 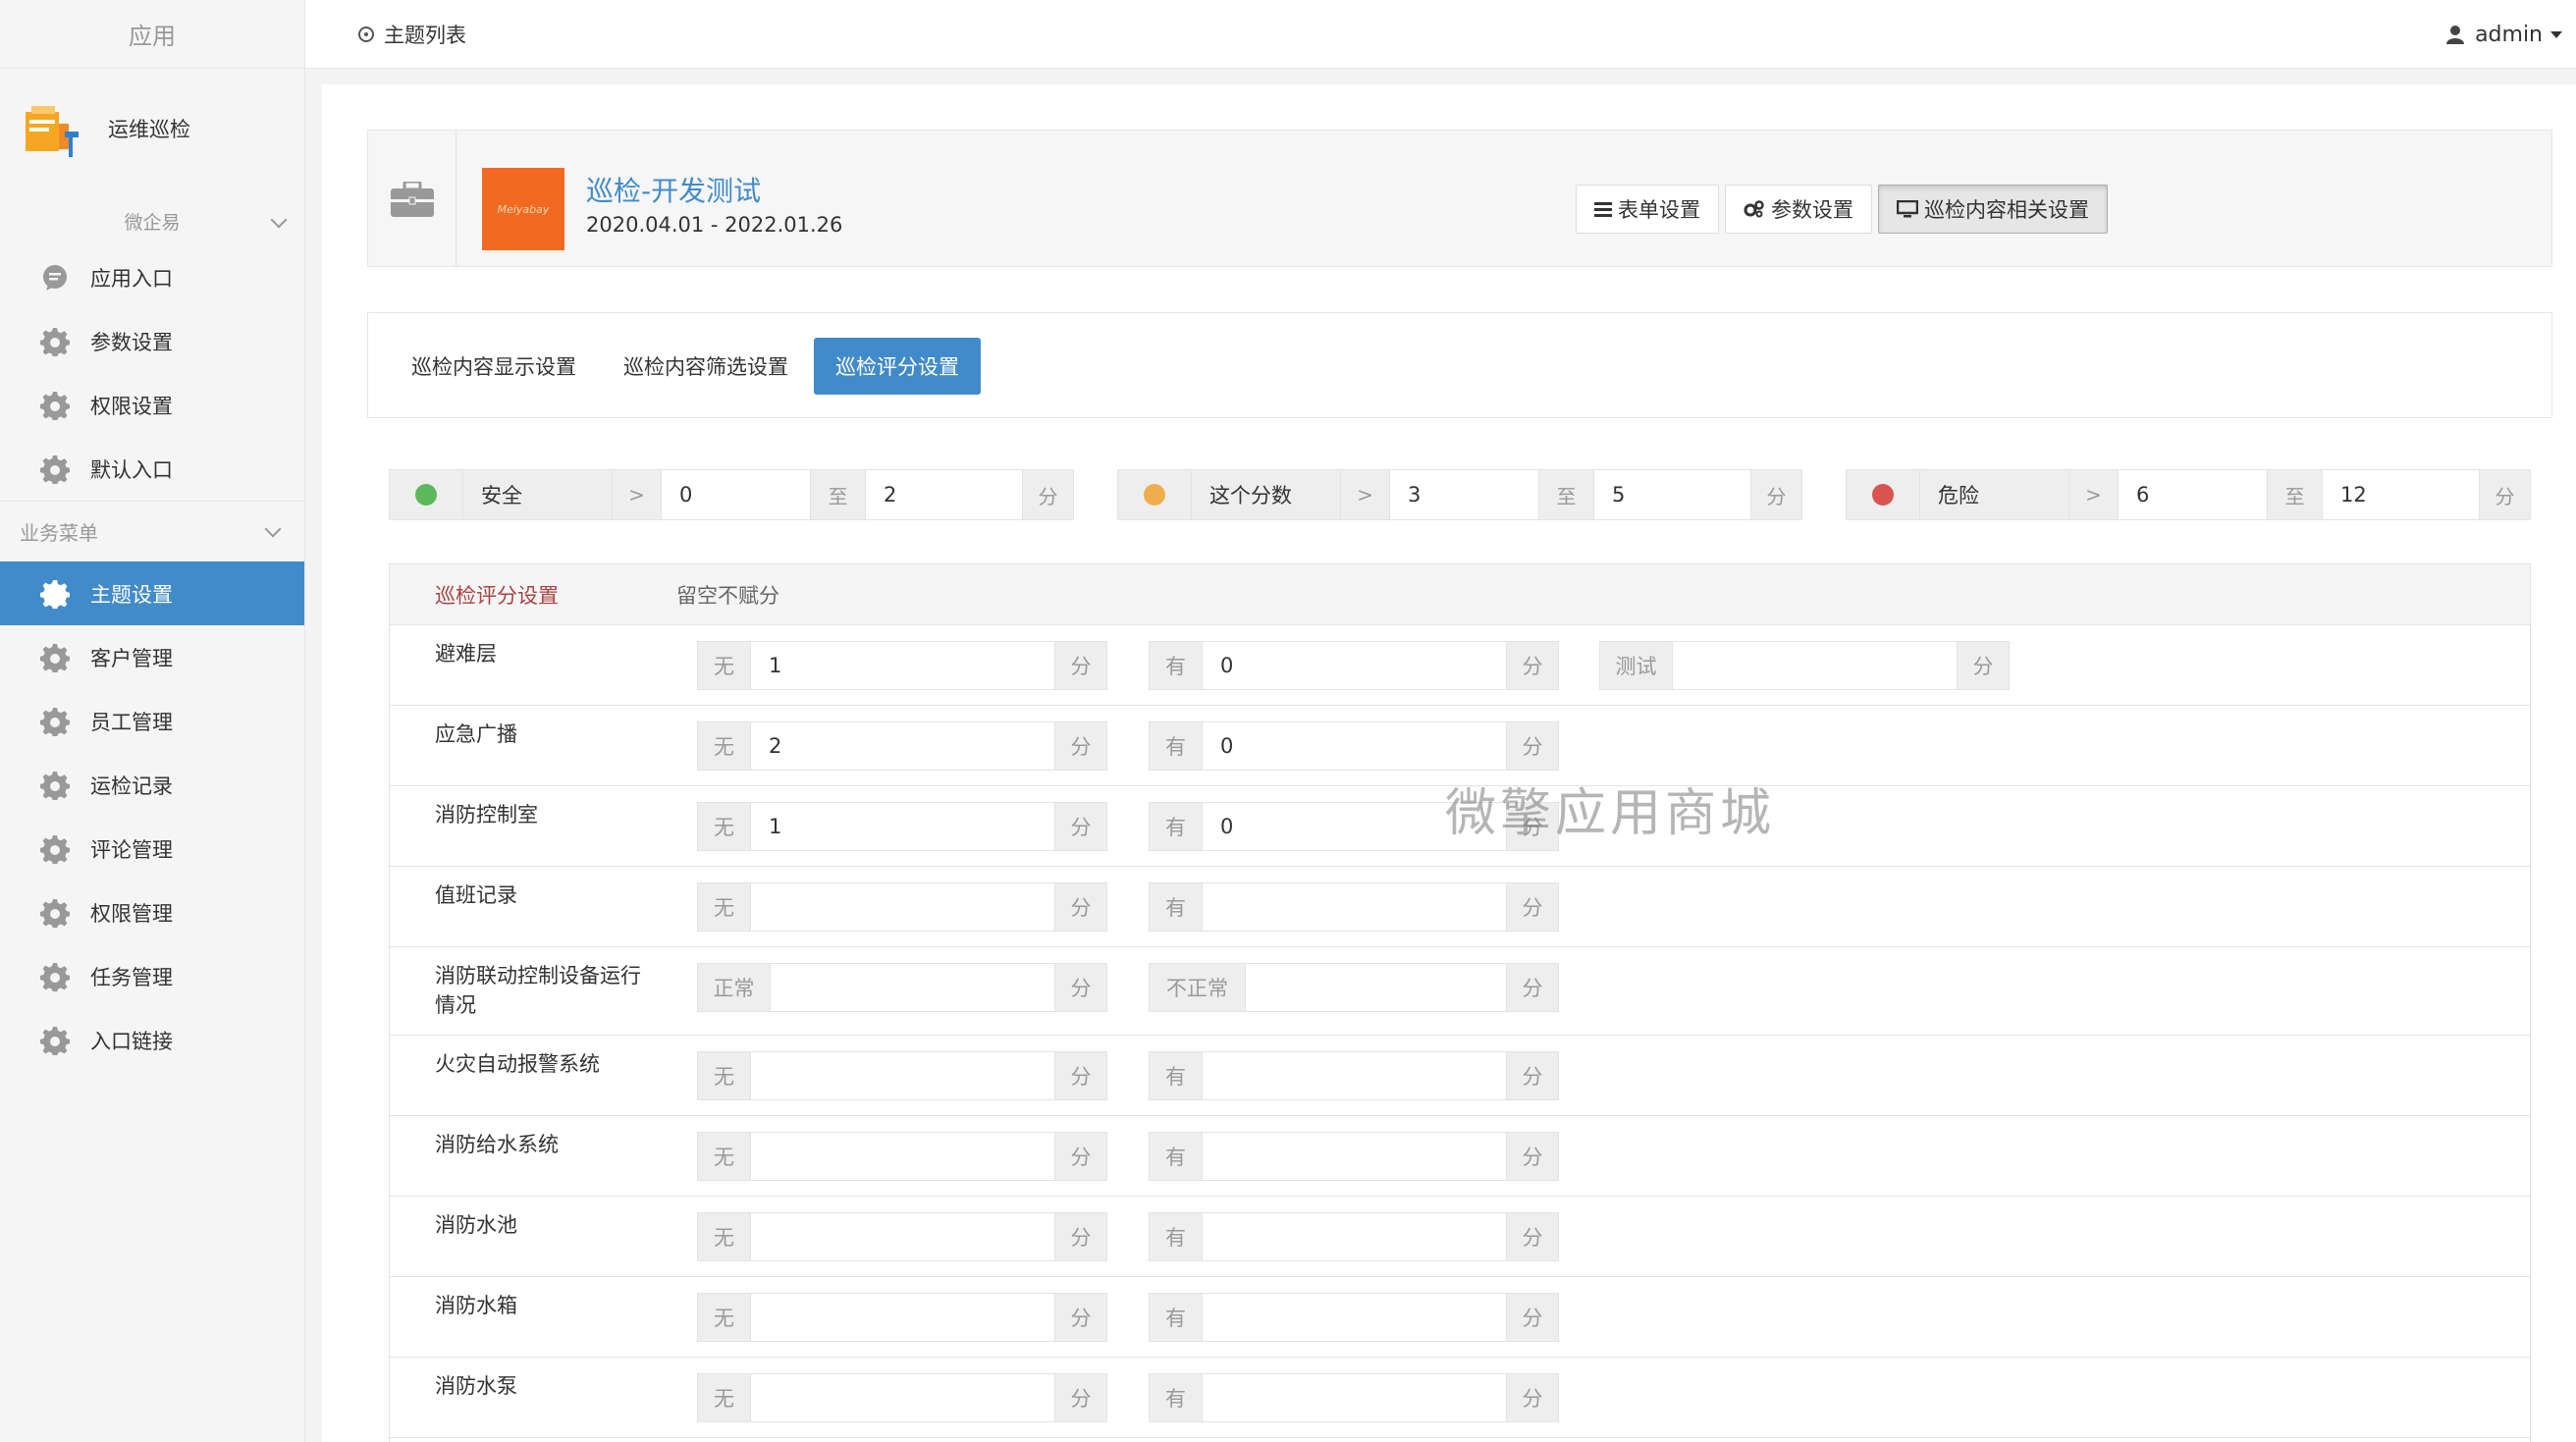 I want to click on row-label: 消防控制室, so click(x=486, y=815).